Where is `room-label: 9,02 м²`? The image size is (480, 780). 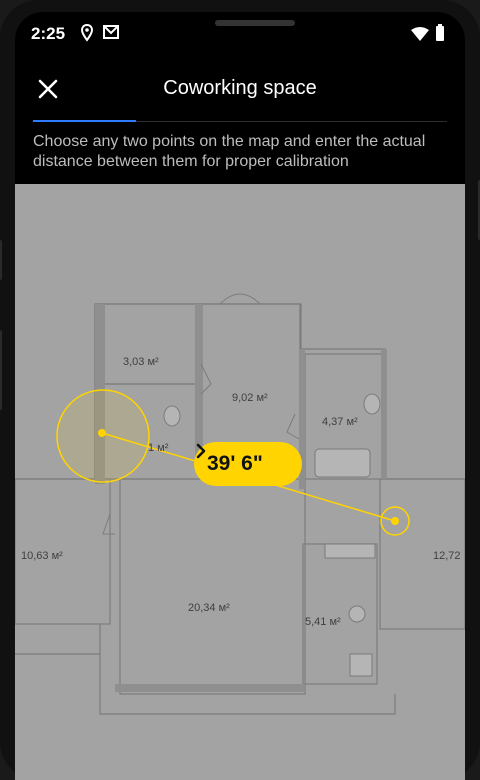 room-label: 9,02 м² is located at coordinates (250, 398).